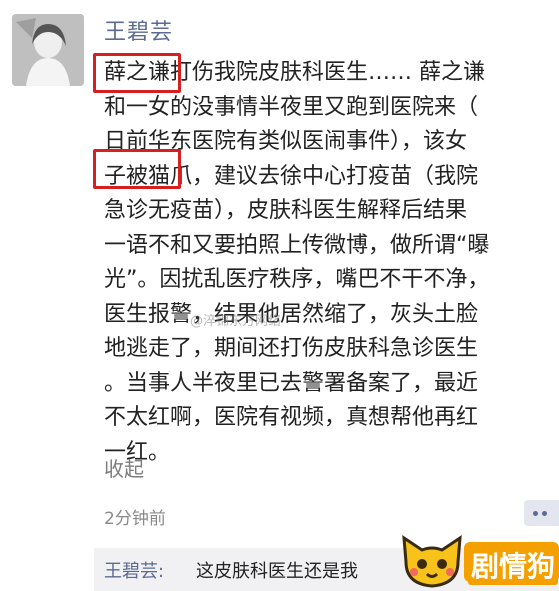 The image size is (559, 591). I want to click on post-line: 薛之谦打伤我院皮肤科医生…… 薛之谦, so click(294, 72).